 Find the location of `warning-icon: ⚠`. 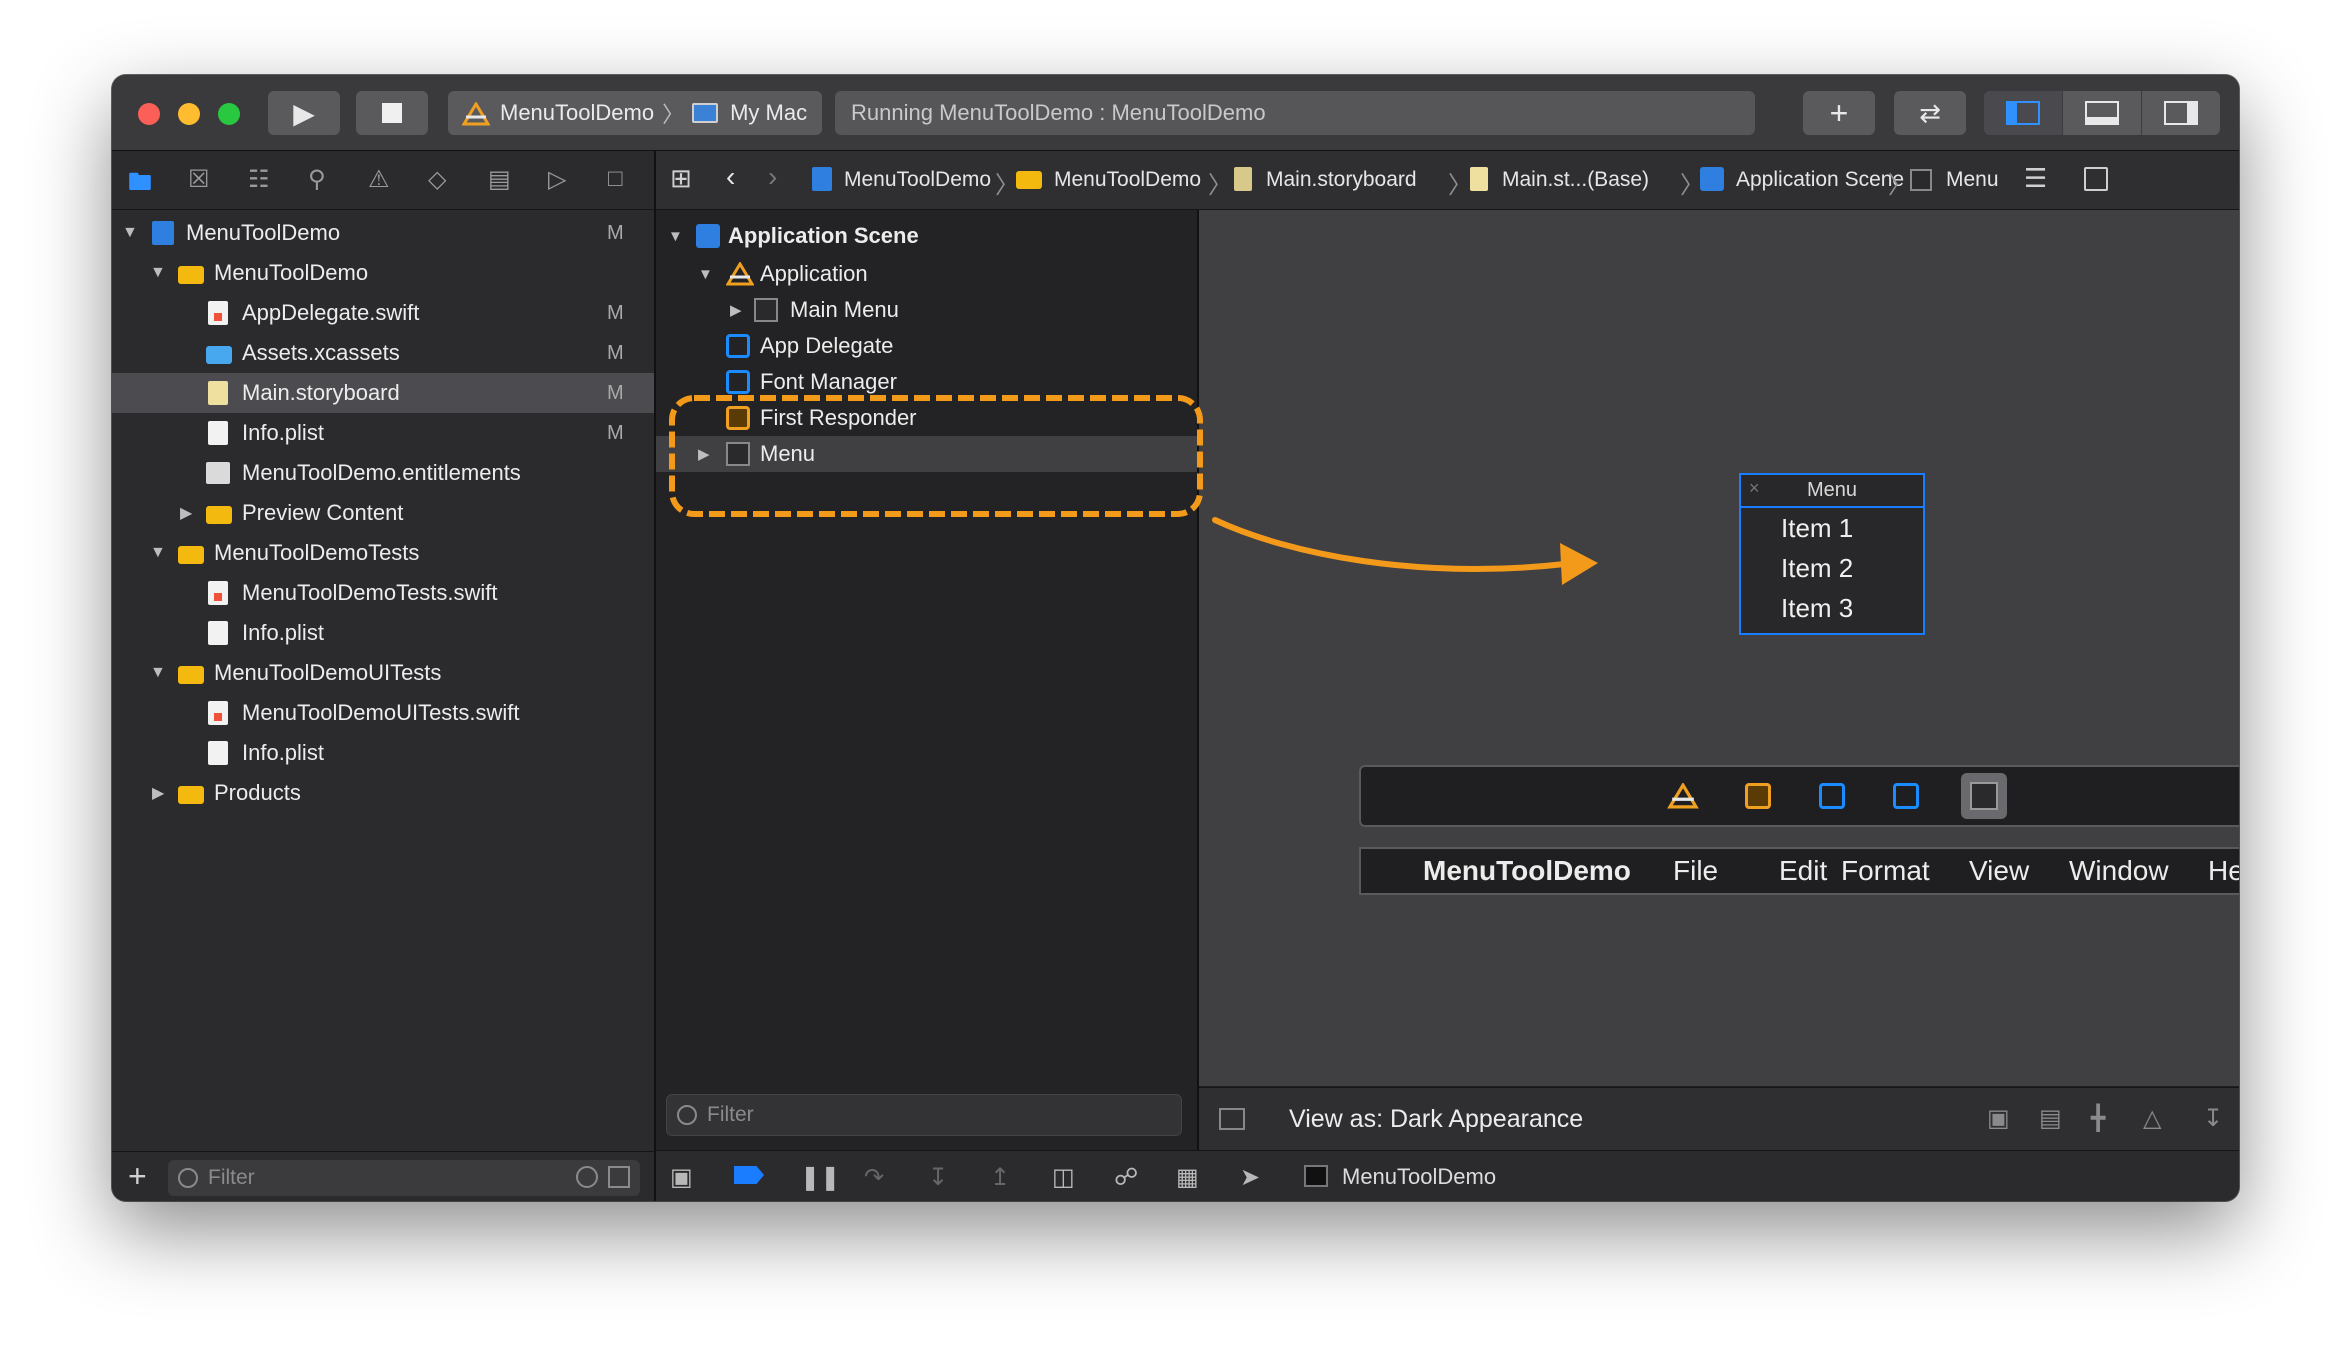

warning-icon: ⚠ is located at coordinates (379, 179).